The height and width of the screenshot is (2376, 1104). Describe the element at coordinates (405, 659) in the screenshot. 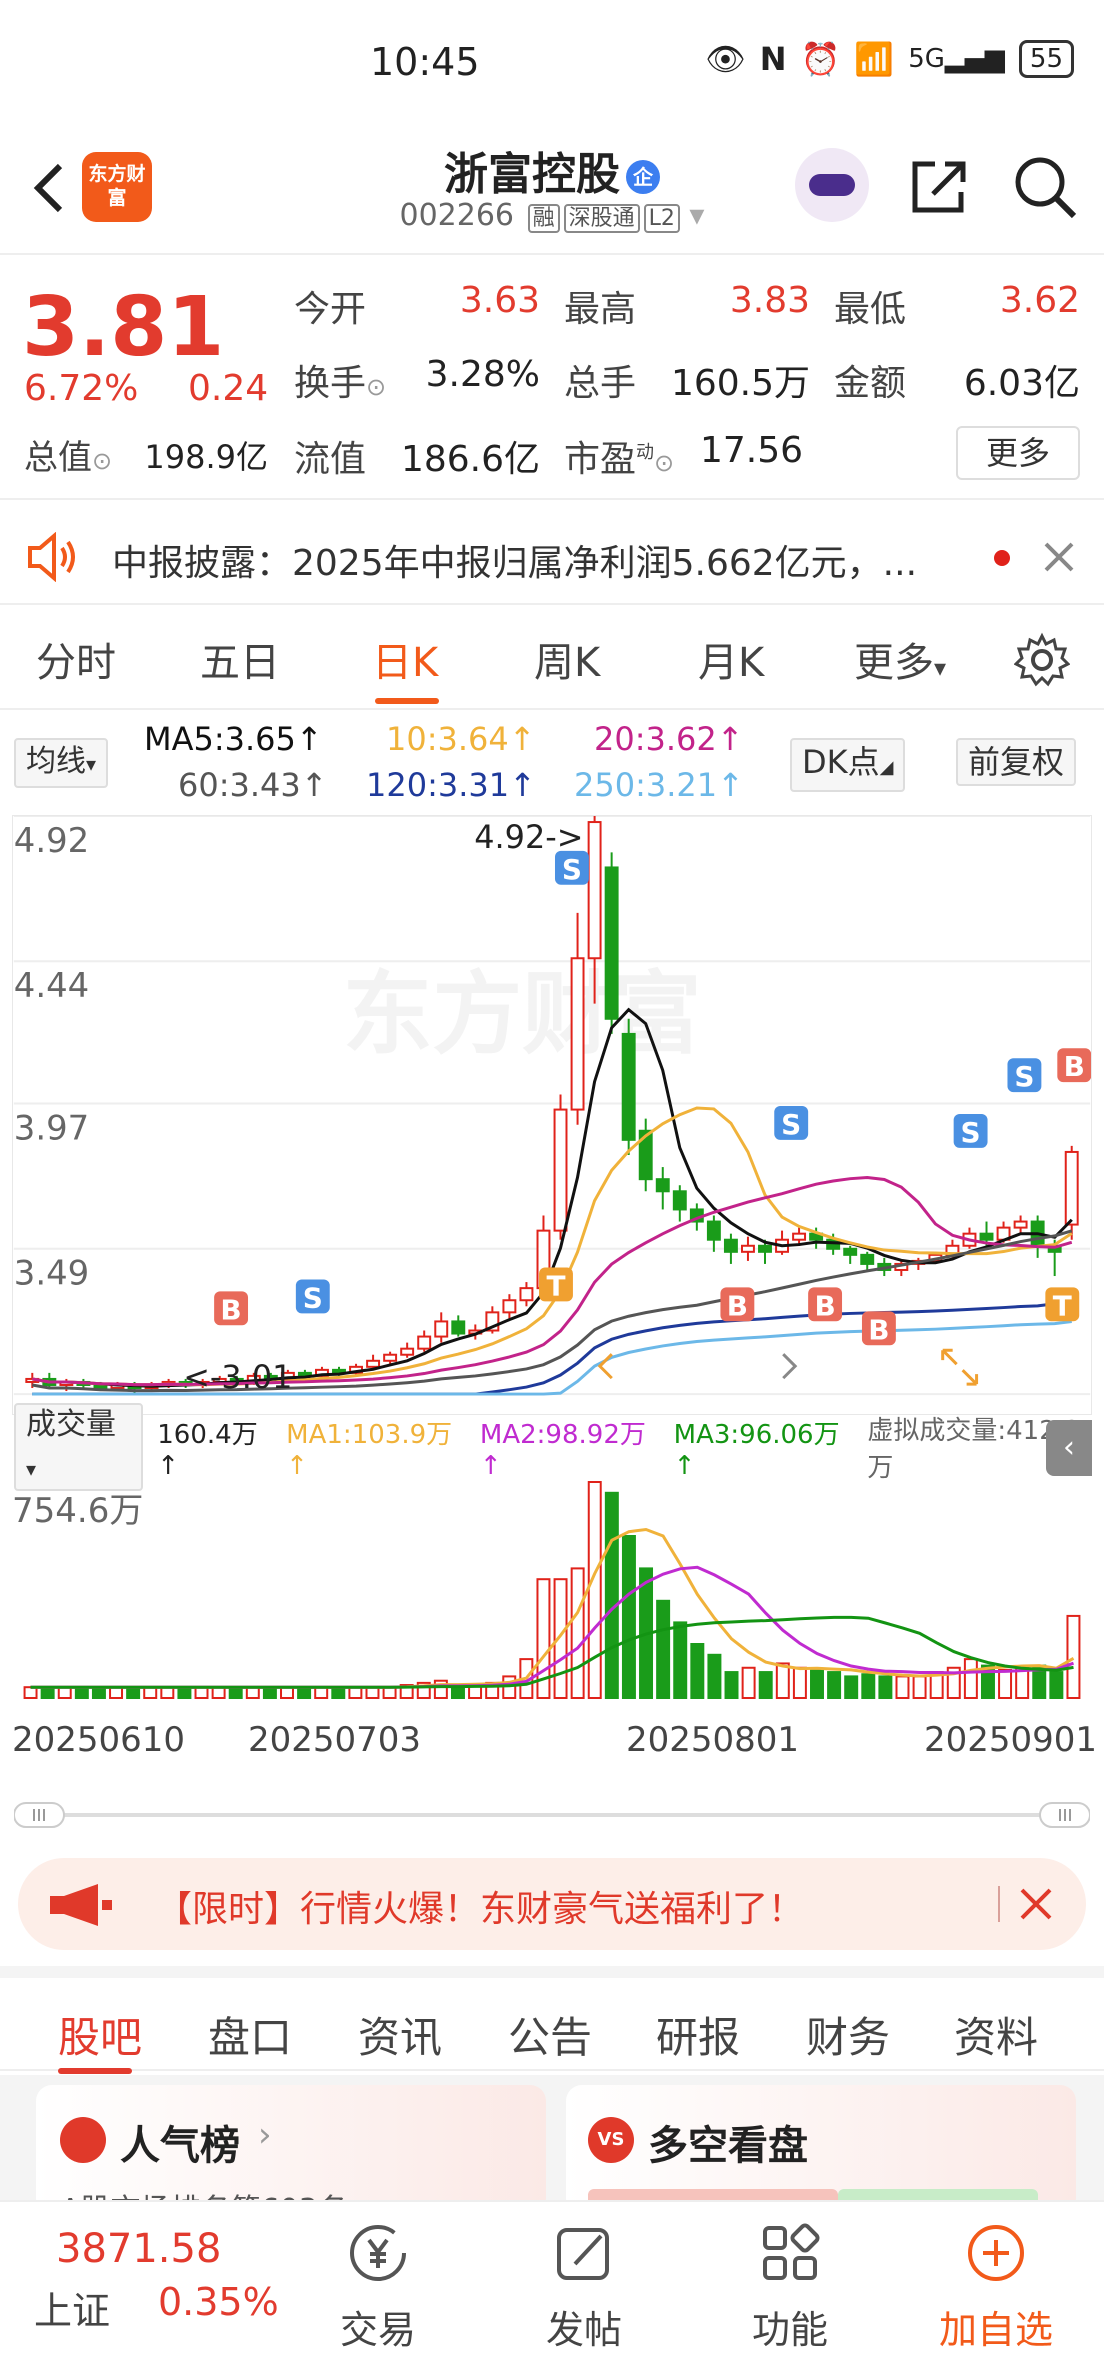

I see `tab-daily-k: 日K` at that location.